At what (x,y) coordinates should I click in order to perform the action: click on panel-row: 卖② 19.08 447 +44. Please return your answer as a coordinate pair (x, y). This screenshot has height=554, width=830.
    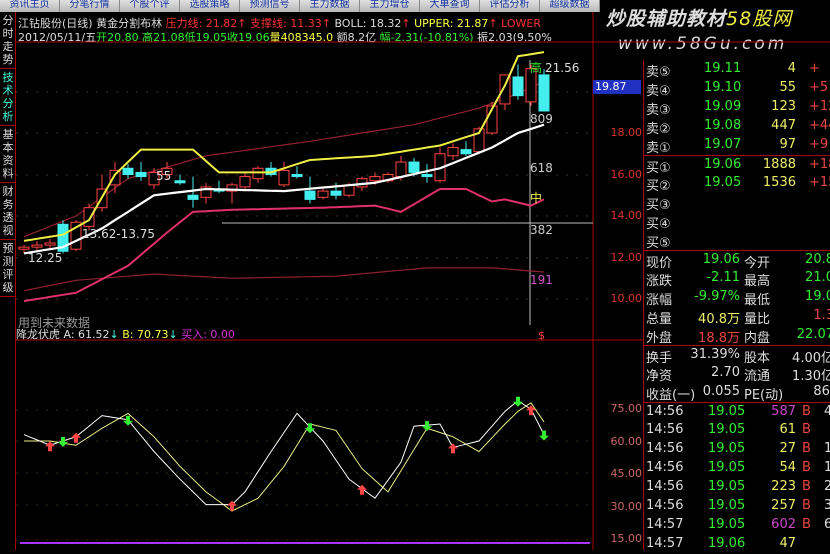
    Looking at the image, I should click on (737, 127).